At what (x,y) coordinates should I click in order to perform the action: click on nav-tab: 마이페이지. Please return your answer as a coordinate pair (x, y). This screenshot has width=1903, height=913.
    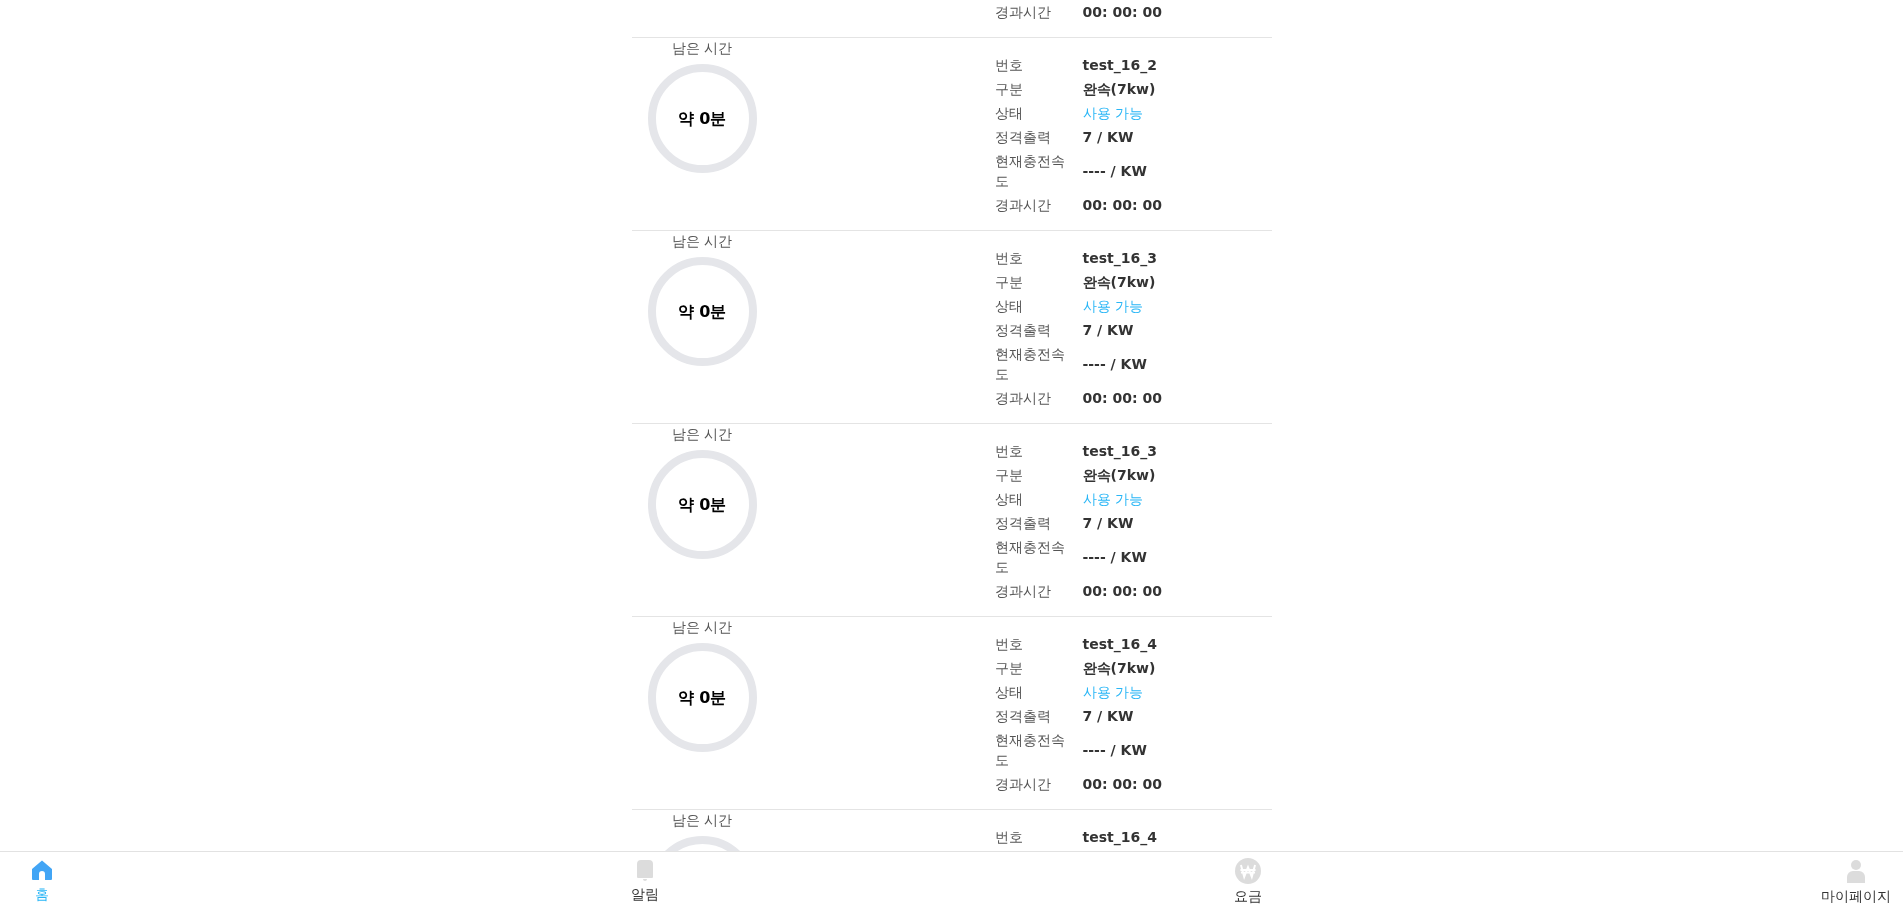
    Looking at the image, I should click on (1856, 882).